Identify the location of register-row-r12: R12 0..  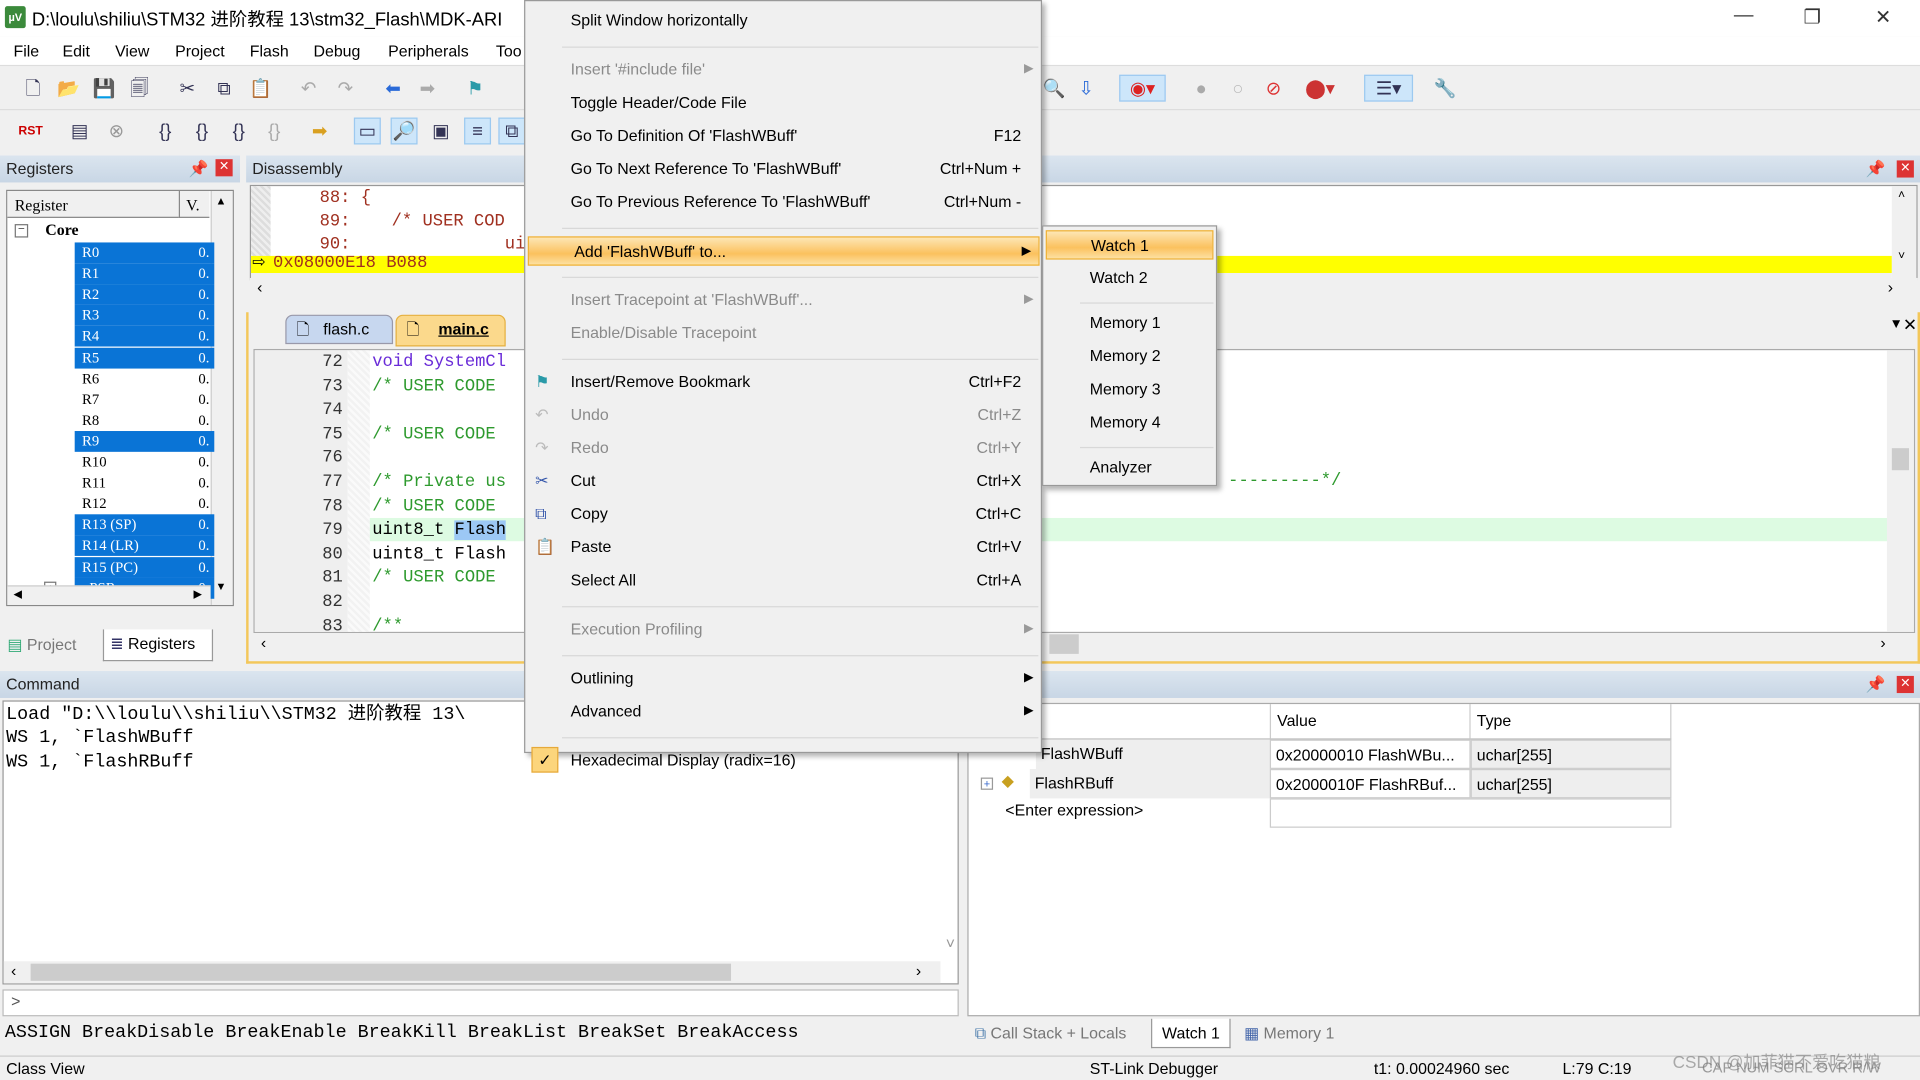
(145, 504).